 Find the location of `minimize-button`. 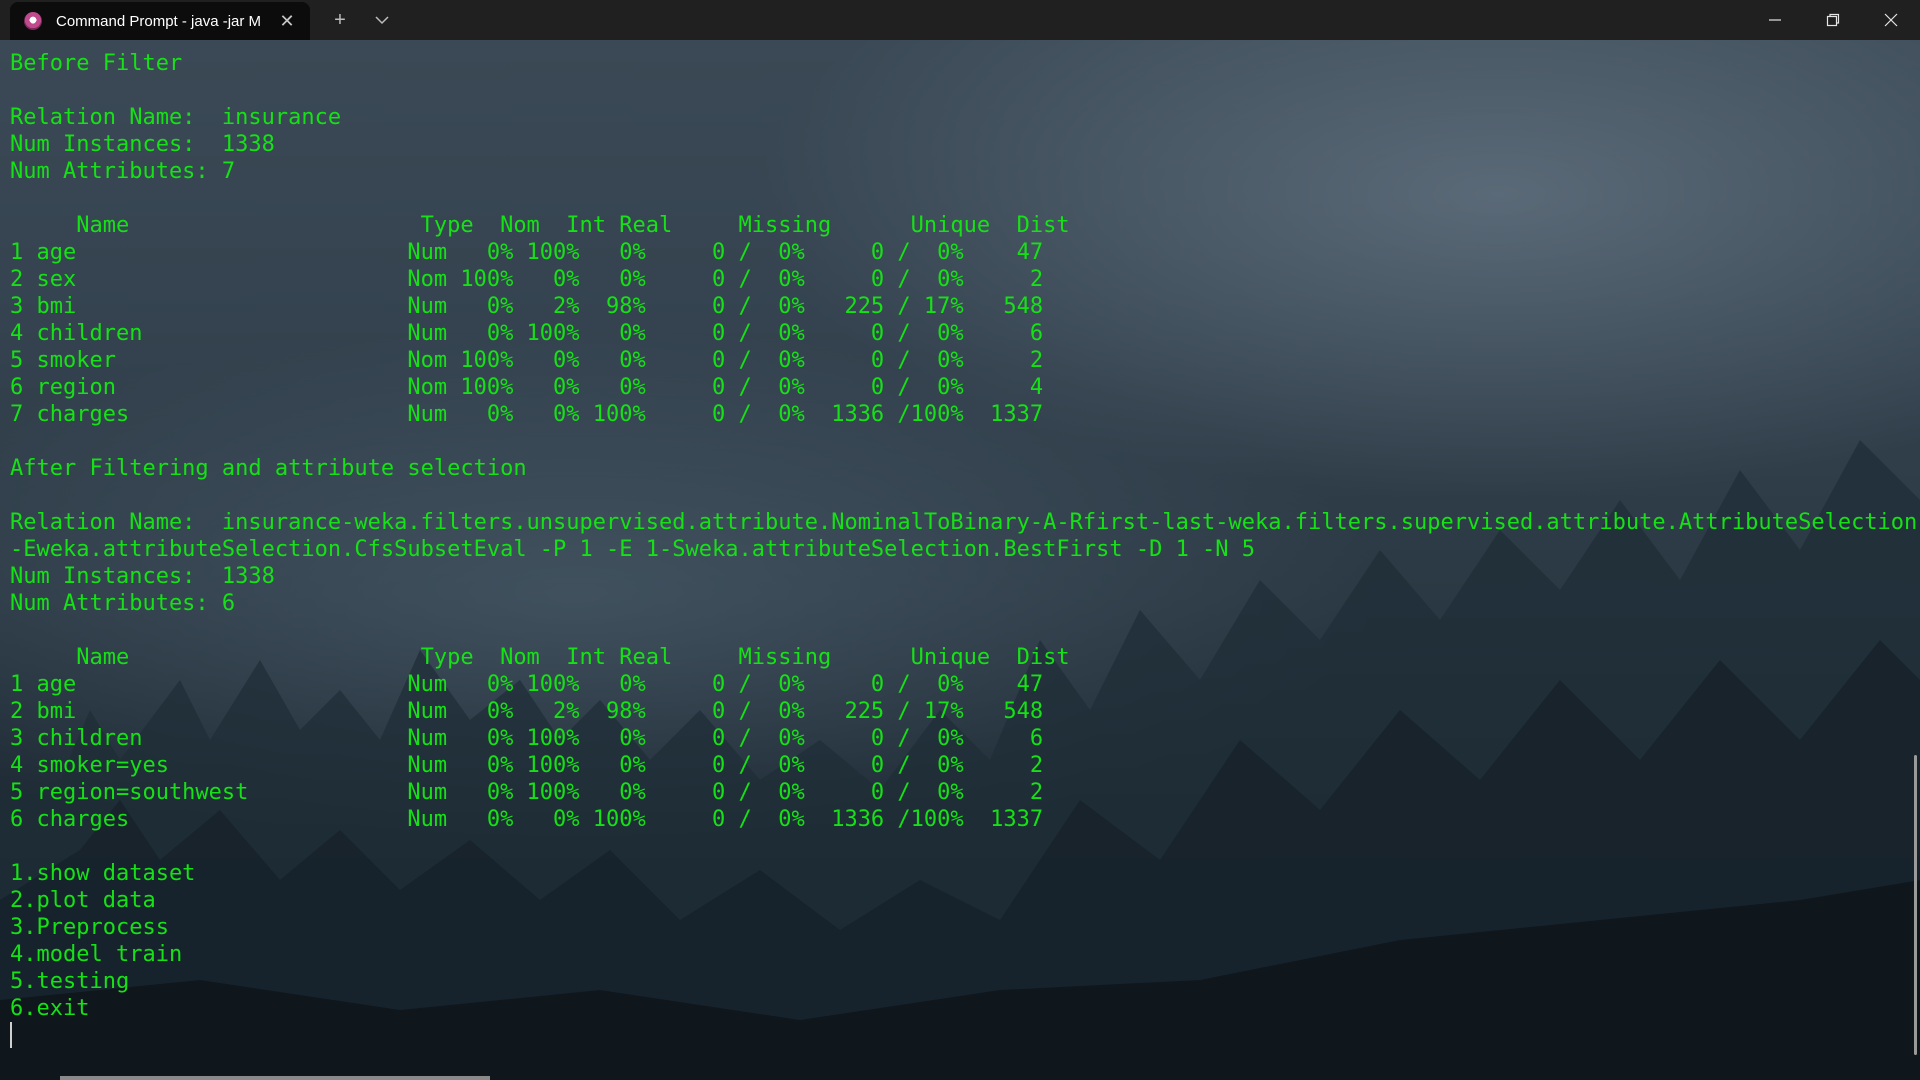

minimize-button is located at coordinates (1775, 20).